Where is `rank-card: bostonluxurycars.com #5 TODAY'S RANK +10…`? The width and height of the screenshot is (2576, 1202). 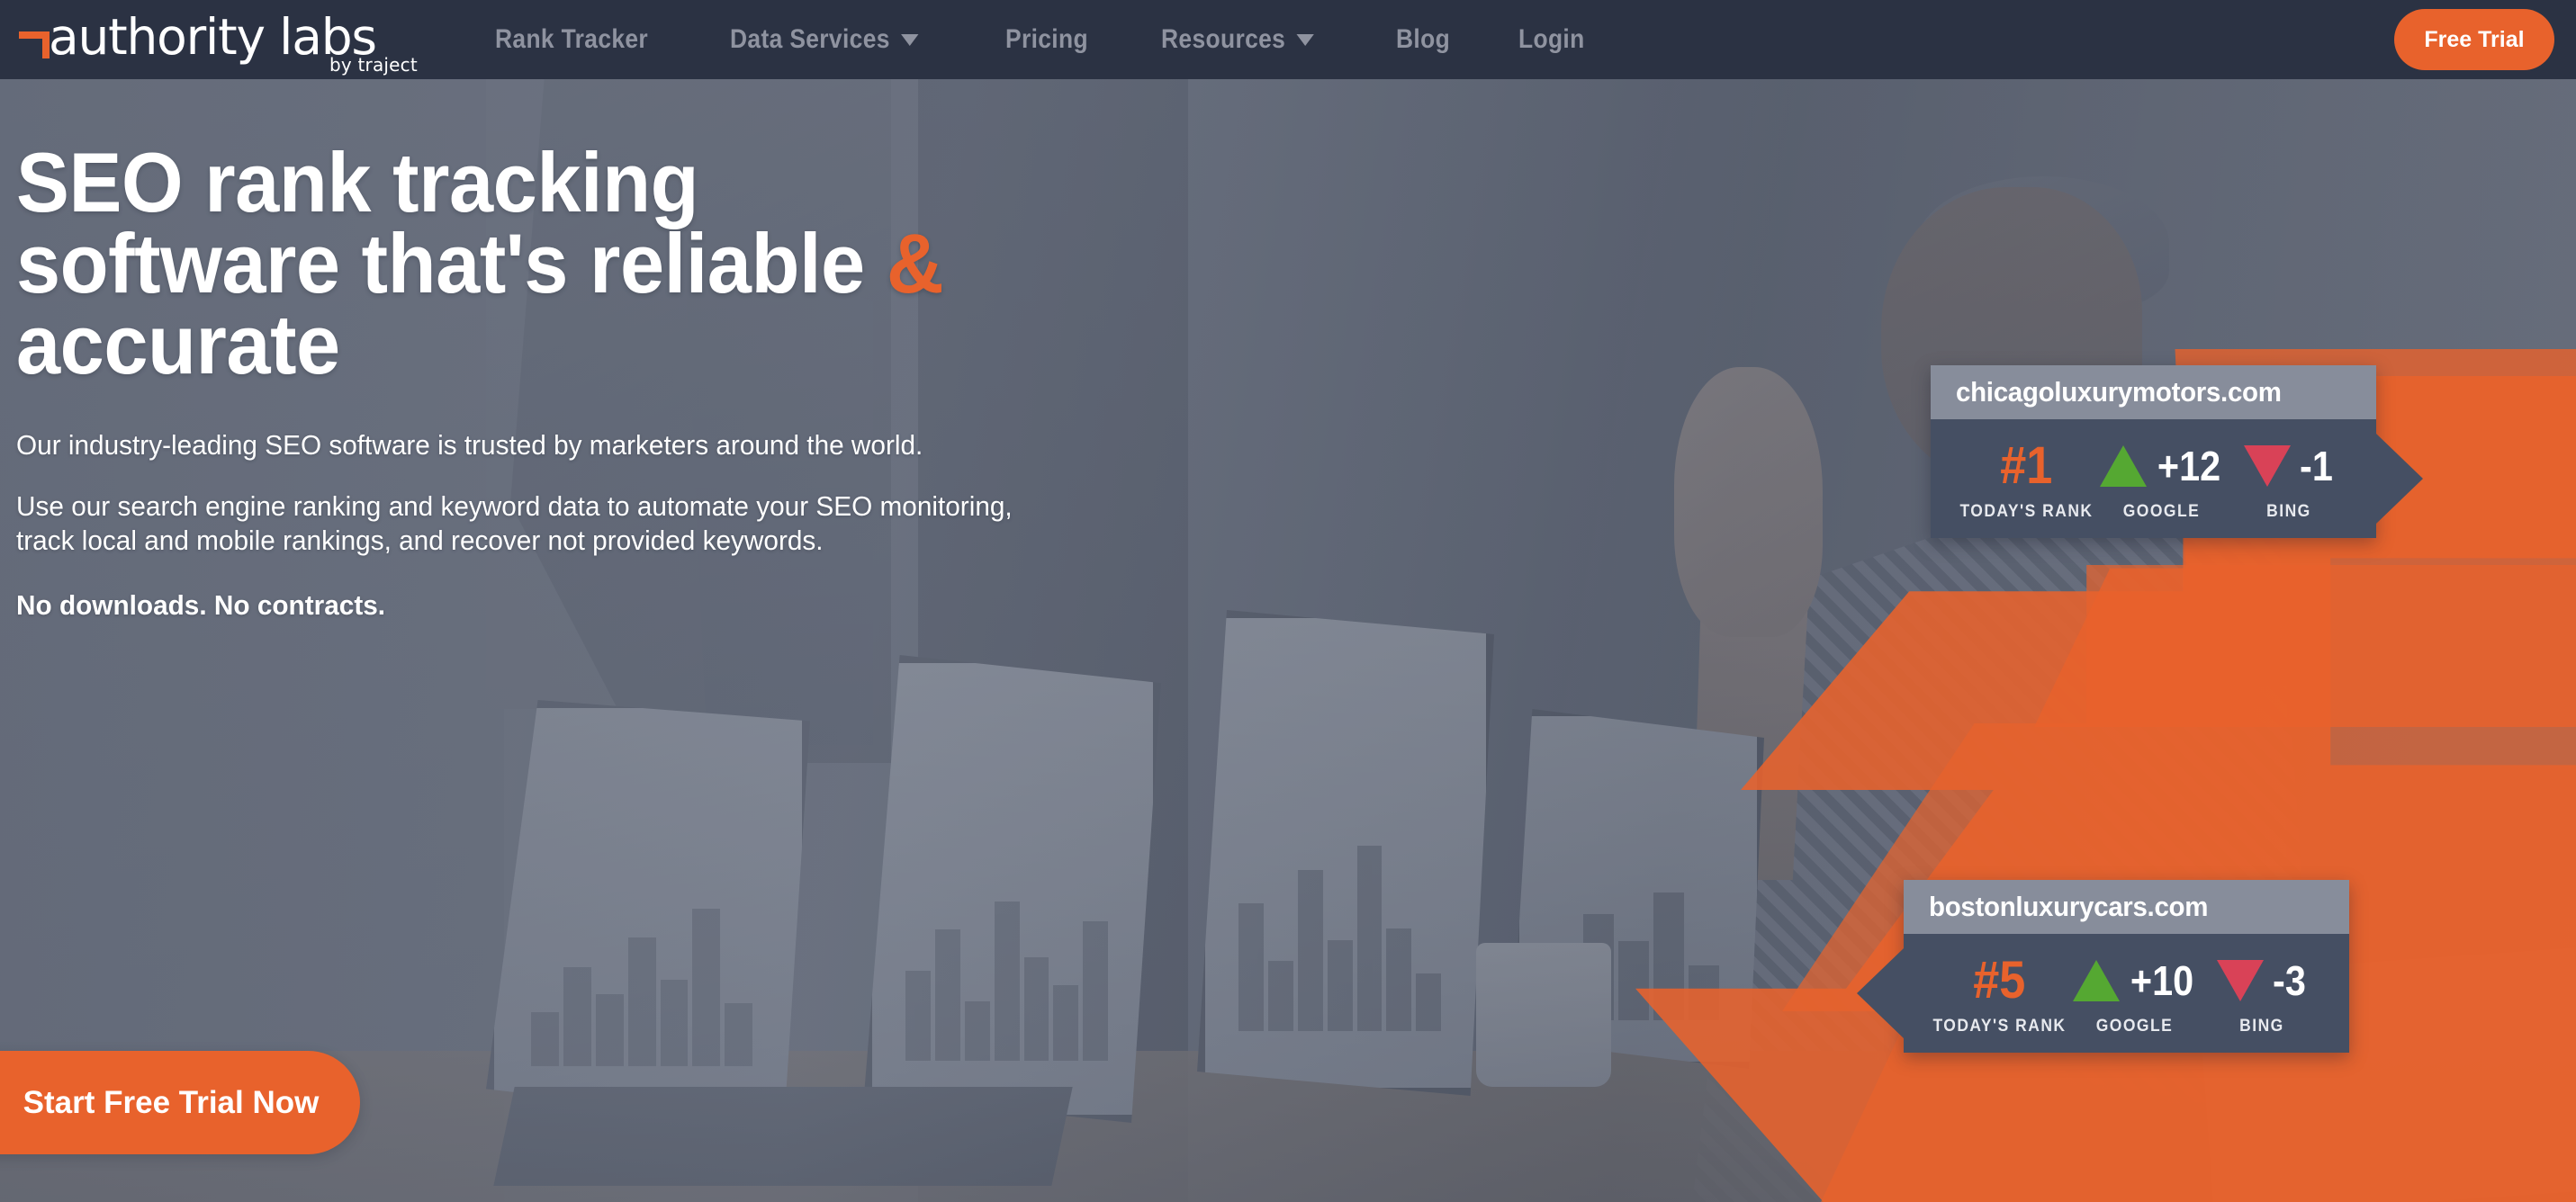 rank-card: bostonluxurycars.com #5 TODAY'S RANK +10… is located at coordinates (2103, 966).